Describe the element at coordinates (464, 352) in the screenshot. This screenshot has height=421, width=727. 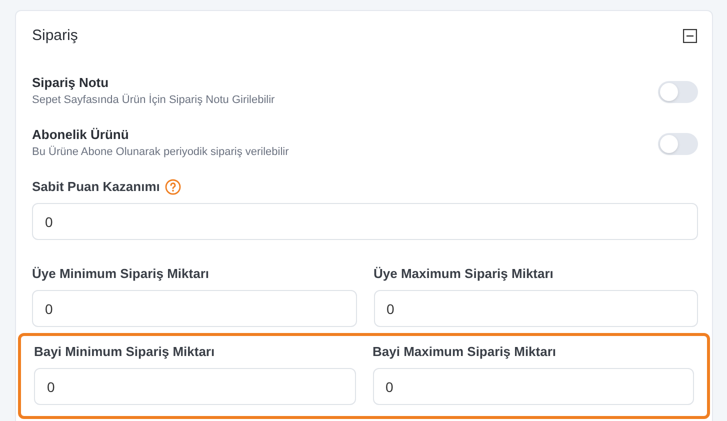
I see `field-label: Bayi Maximum Sipariş Miktarı` at that location.